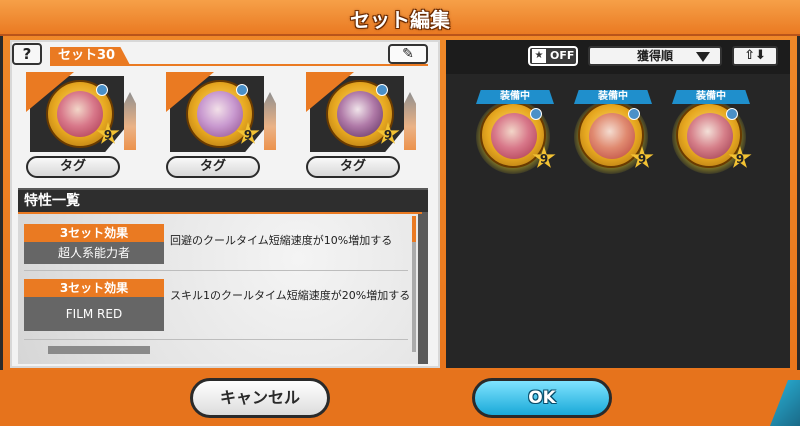 The image size is (800, 426). Describe the element at coordinates (239, 65) in the screenshot. I see `set-underline` at that location.